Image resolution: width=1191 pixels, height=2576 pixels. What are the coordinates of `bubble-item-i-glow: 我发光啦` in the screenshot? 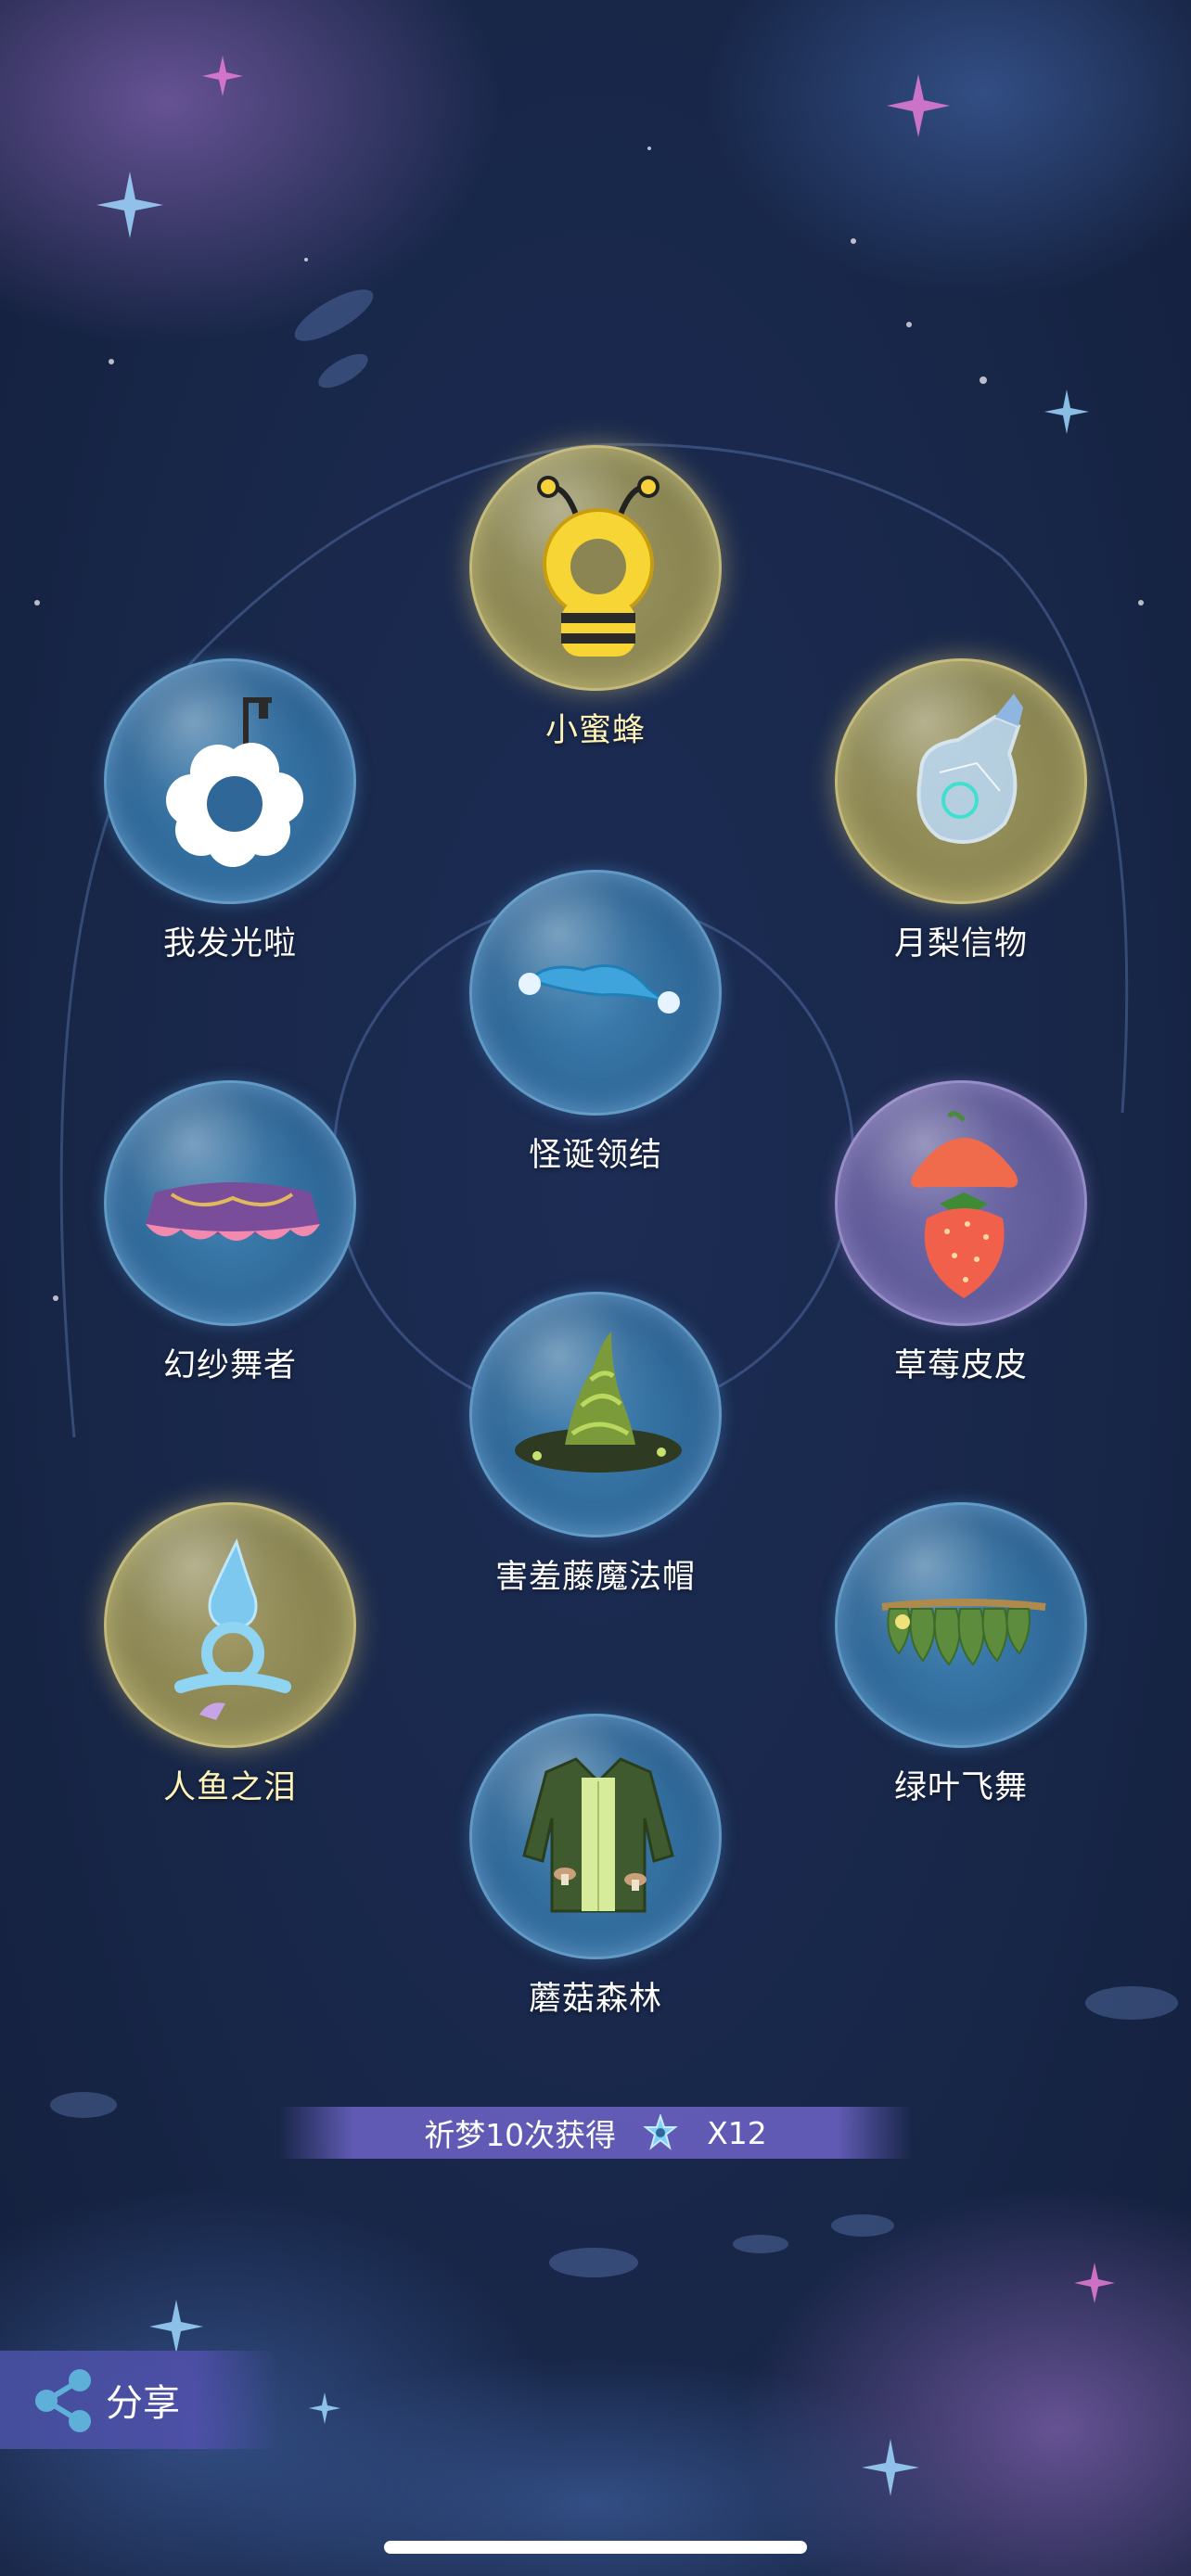 It's located at (230, 811).